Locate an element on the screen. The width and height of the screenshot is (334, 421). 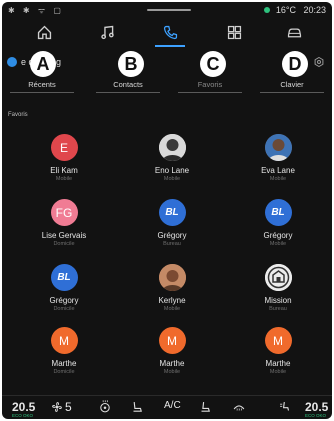
temperature-readout: 16°C is located at coordinates (285, 10).